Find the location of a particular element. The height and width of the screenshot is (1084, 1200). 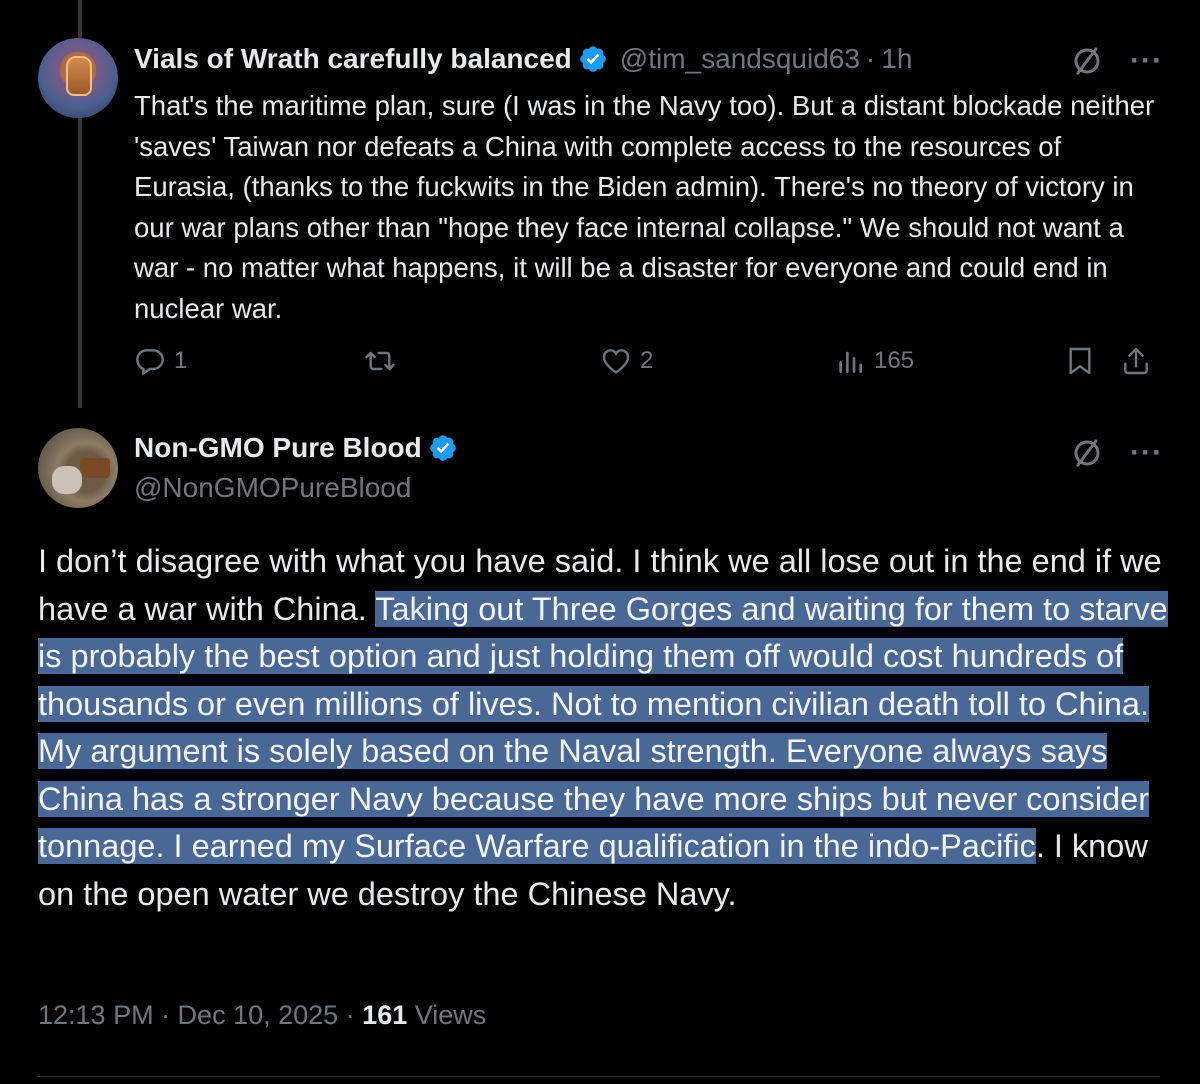

views-label: Views is located at coordinates (447, 1015).